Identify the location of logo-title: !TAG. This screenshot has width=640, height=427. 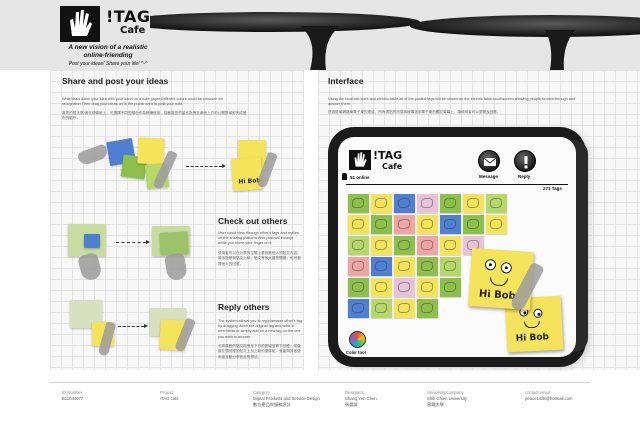
(128, 16).